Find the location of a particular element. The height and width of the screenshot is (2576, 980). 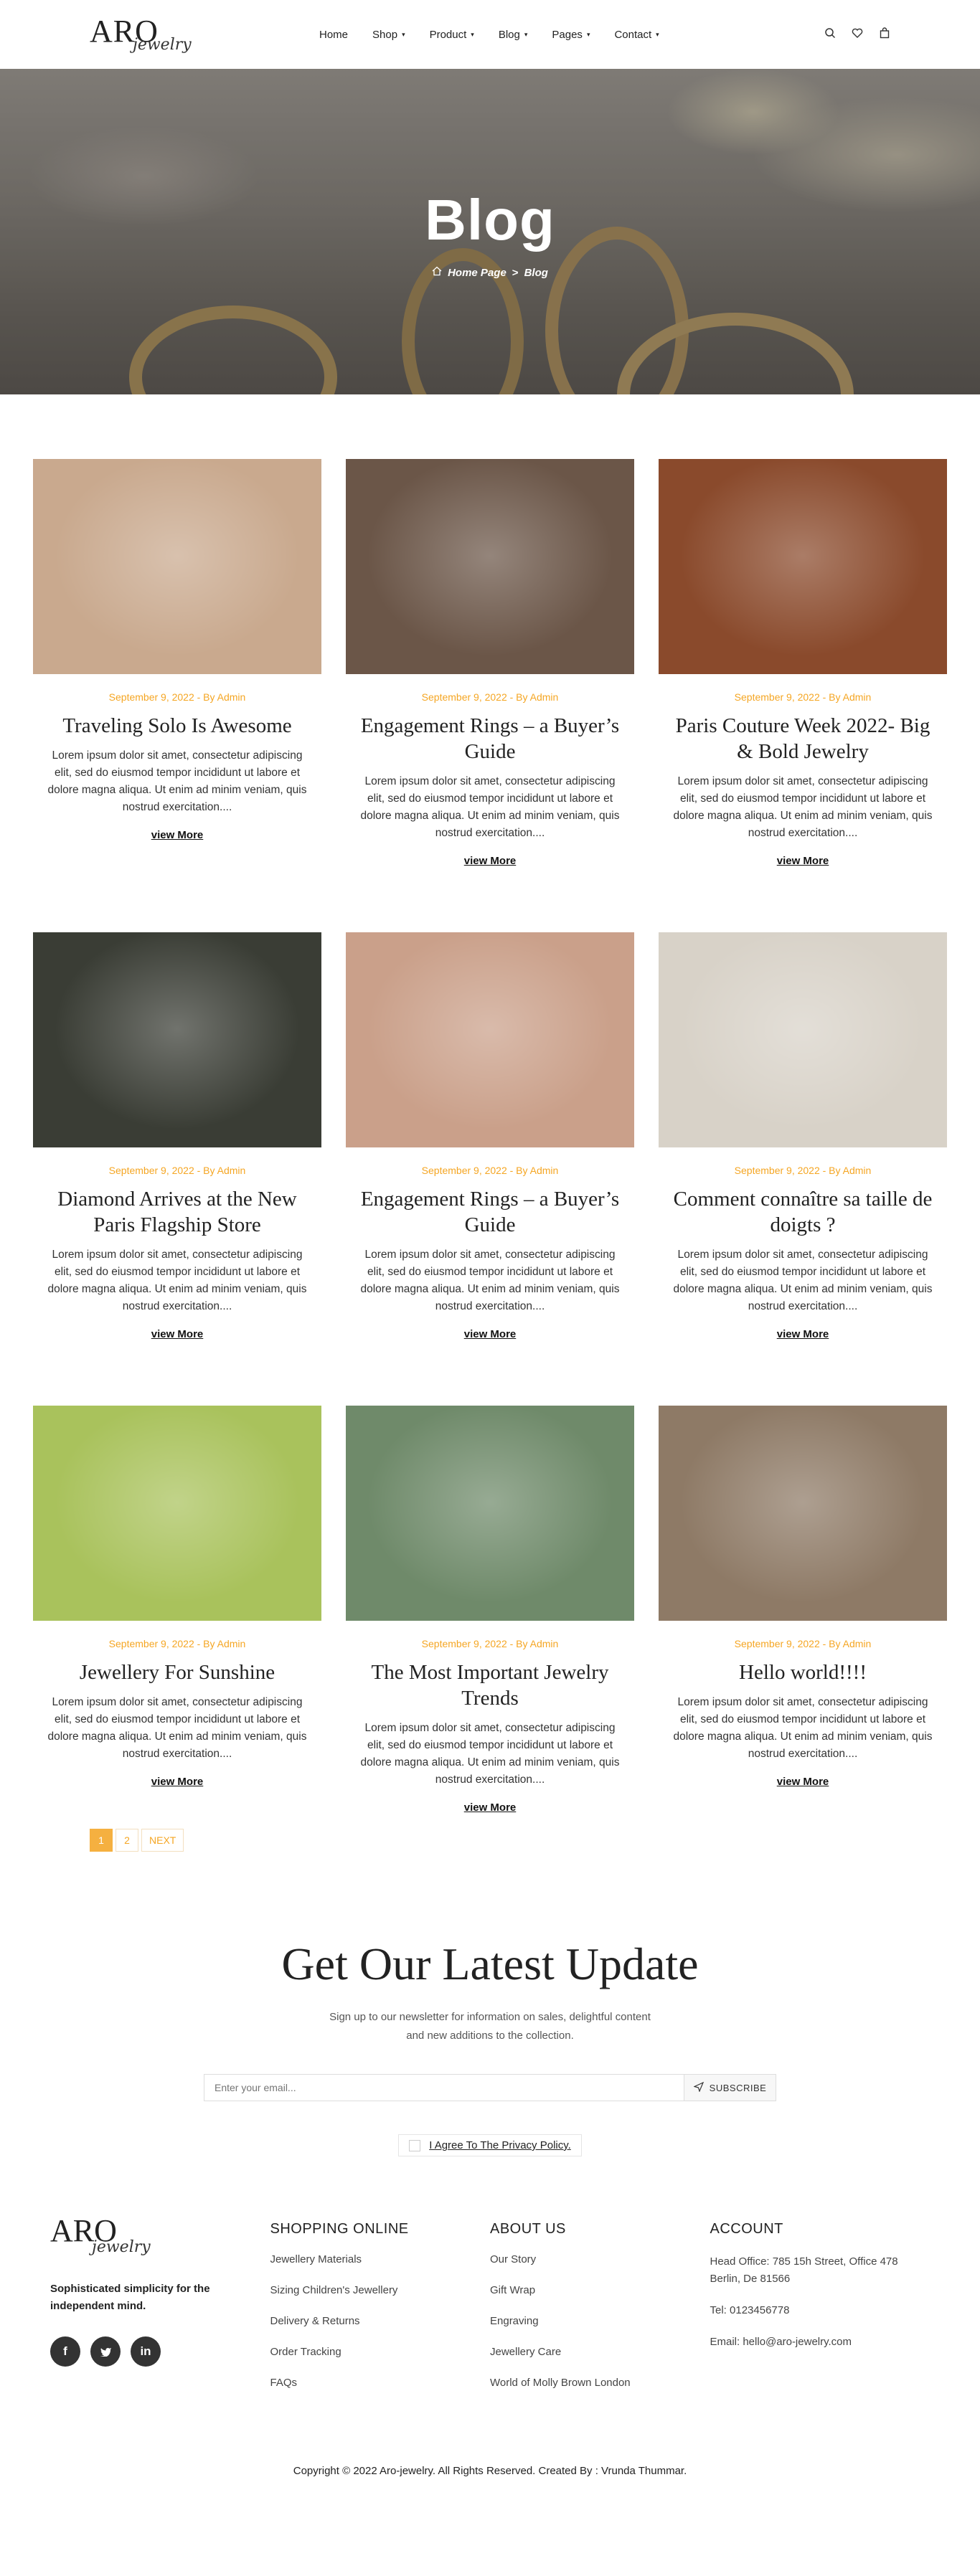

footer-about-title: ABOUT US is located at coordinates (528, 2229).